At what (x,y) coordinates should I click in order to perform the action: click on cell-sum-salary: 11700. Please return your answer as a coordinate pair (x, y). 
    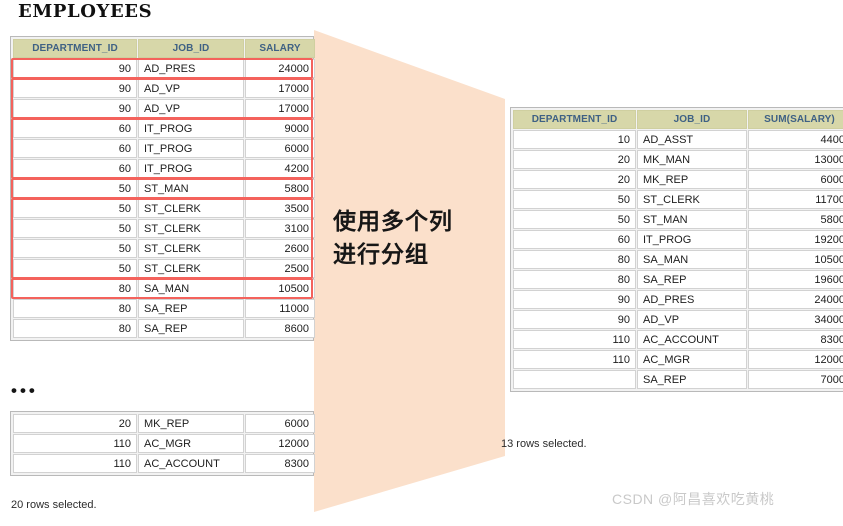
    Looking at the image, I should click on (795, 199).